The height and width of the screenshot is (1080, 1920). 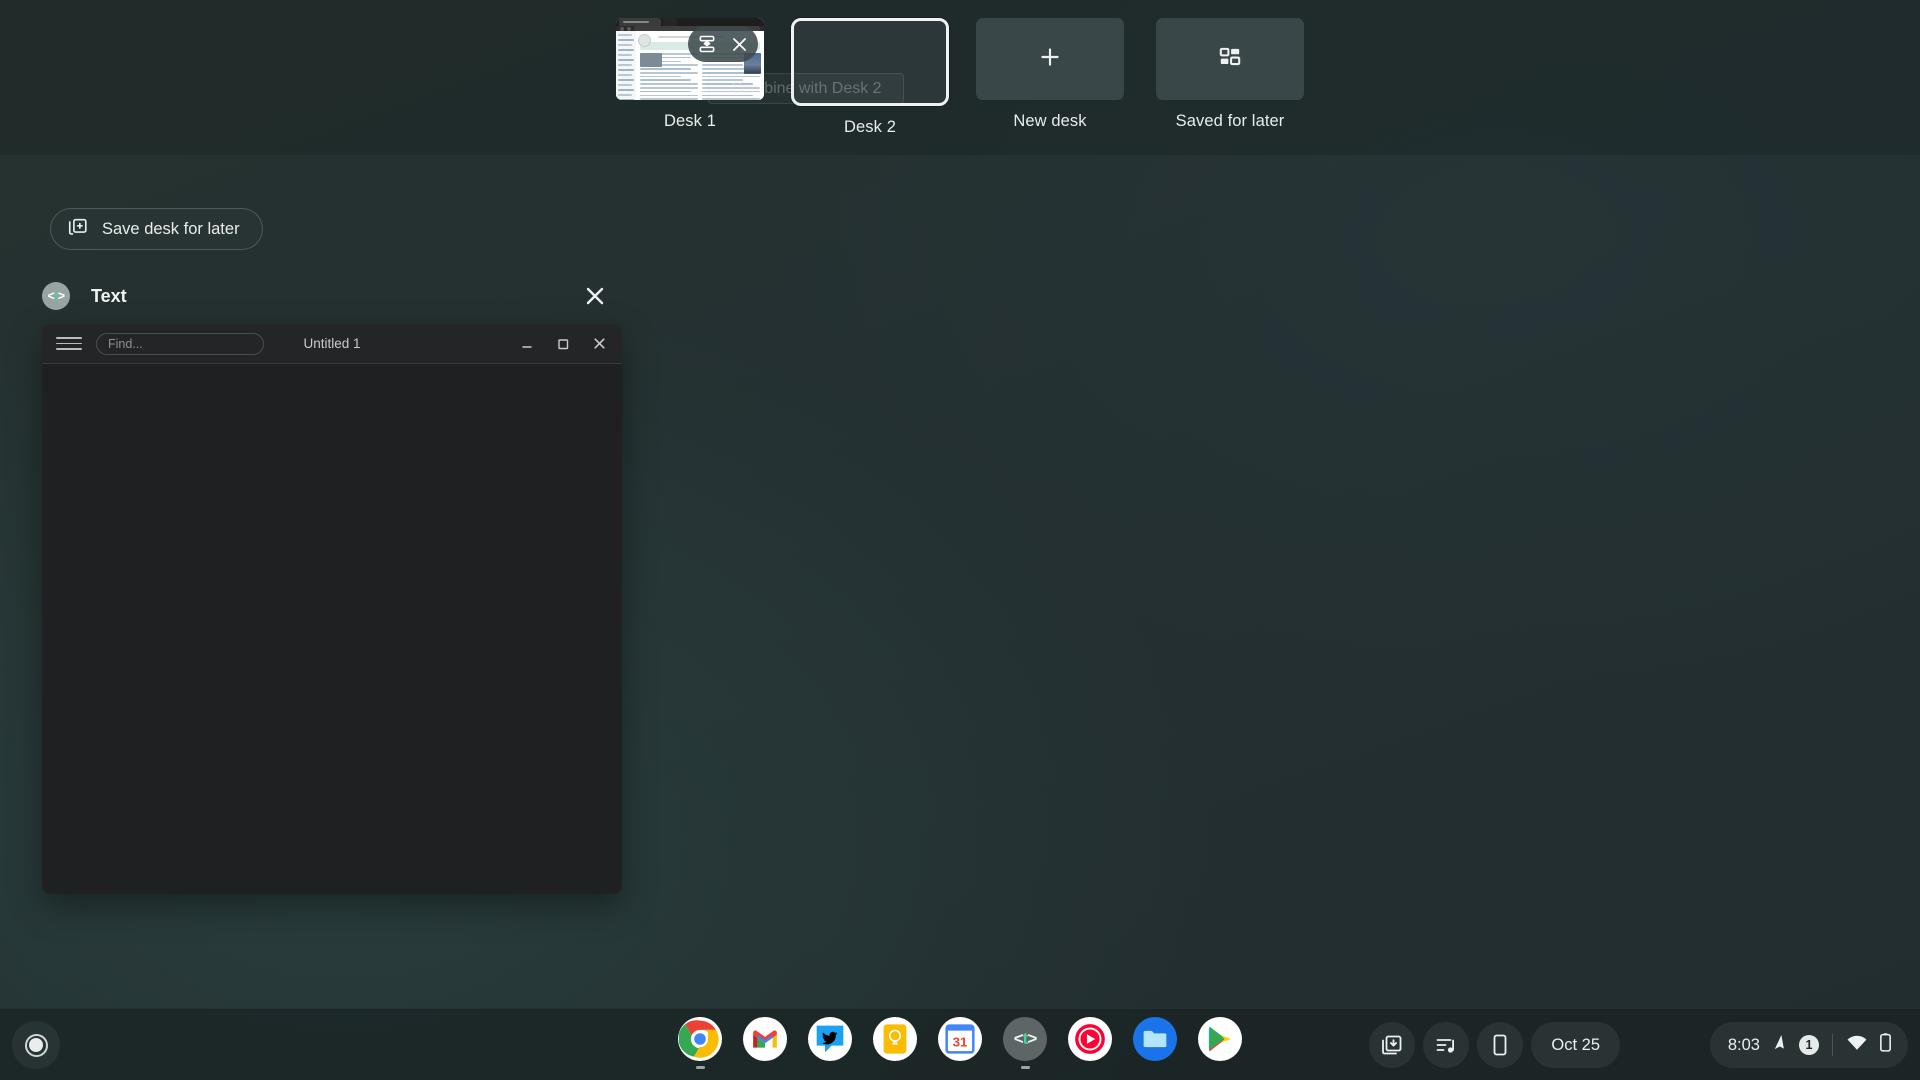 I want to click on chrome-icon, so click(x=700, y=1039).